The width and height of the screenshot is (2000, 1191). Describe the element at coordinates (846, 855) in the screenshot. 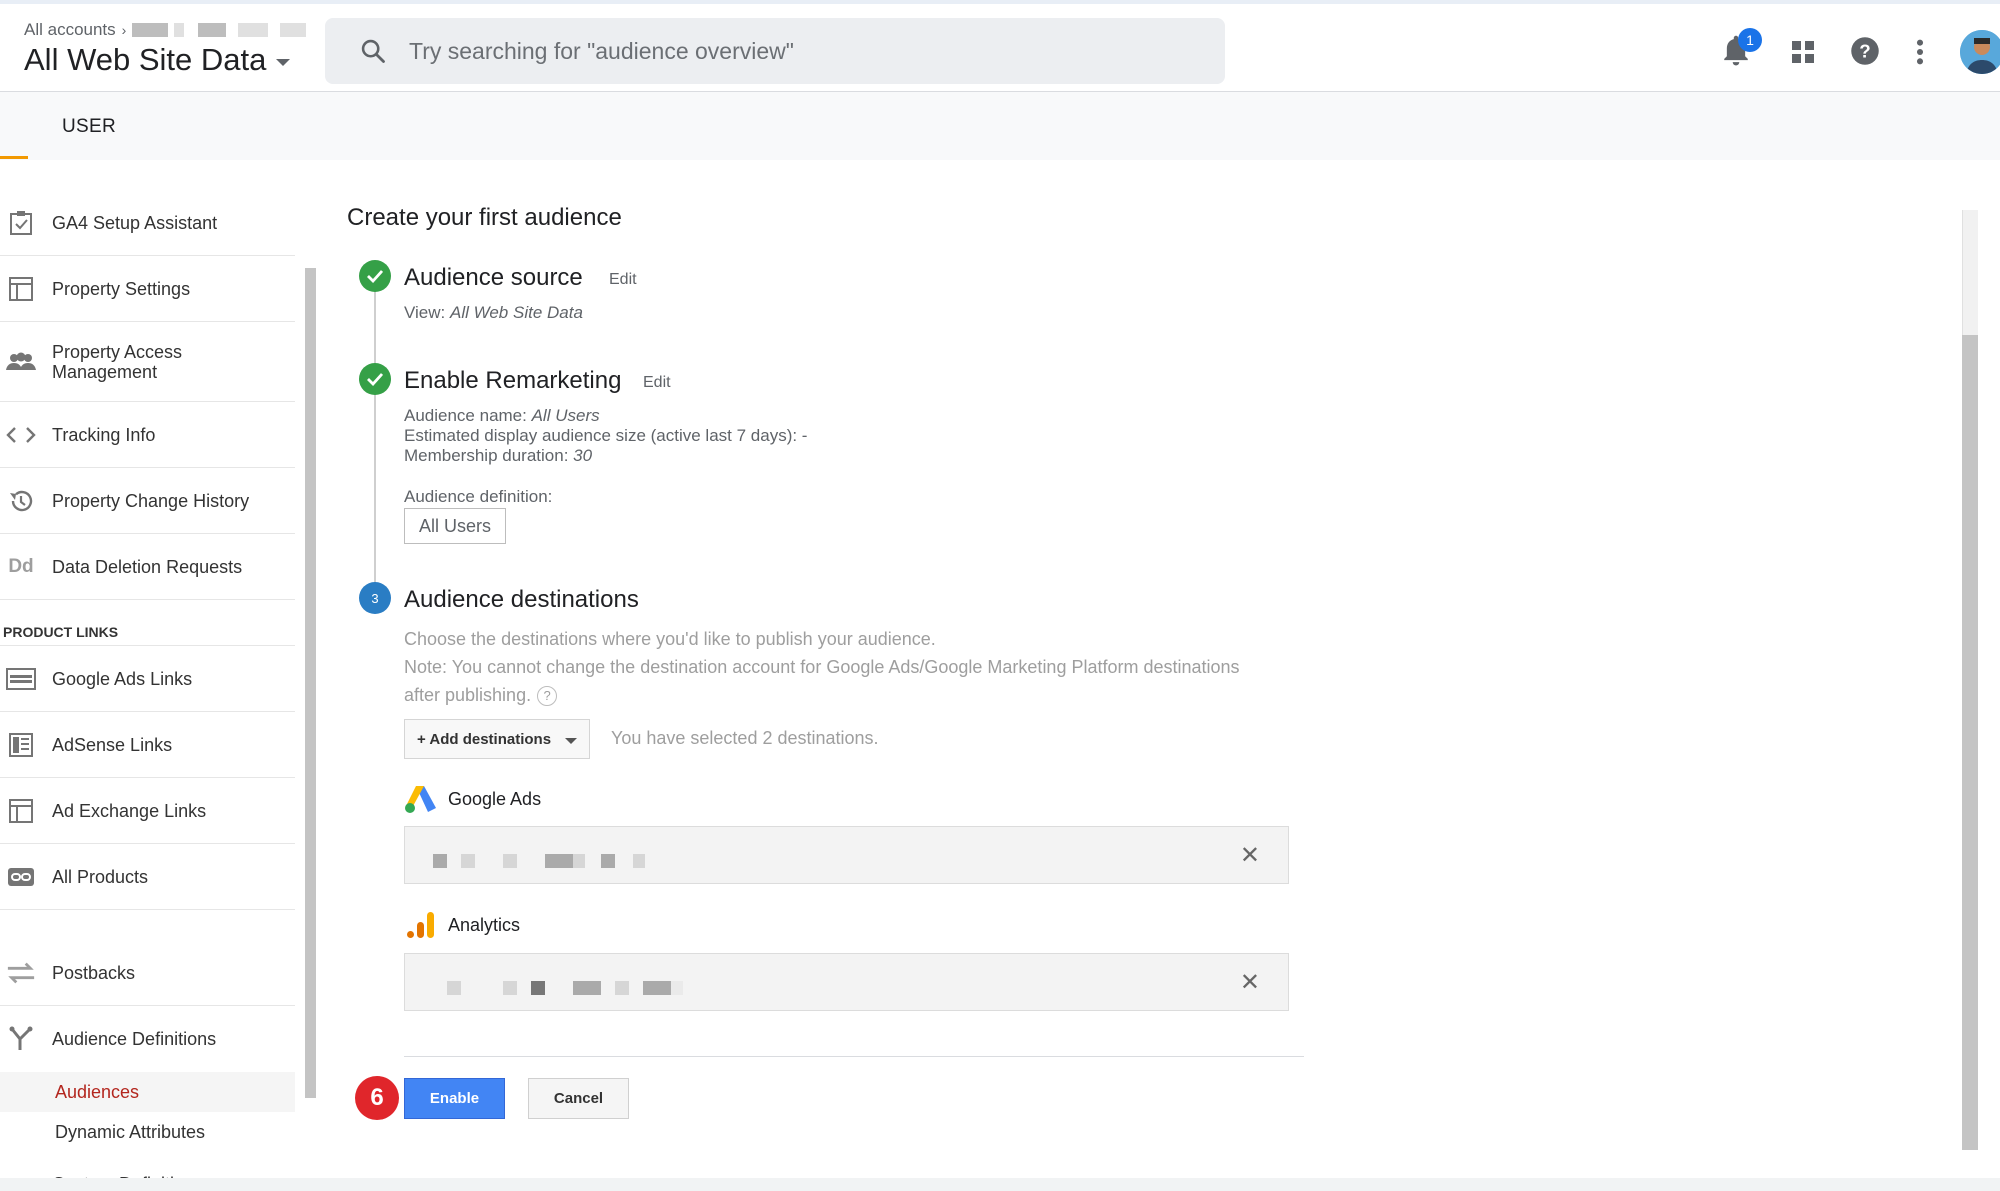

I see `google-ads-account-field: ✕` at that location.